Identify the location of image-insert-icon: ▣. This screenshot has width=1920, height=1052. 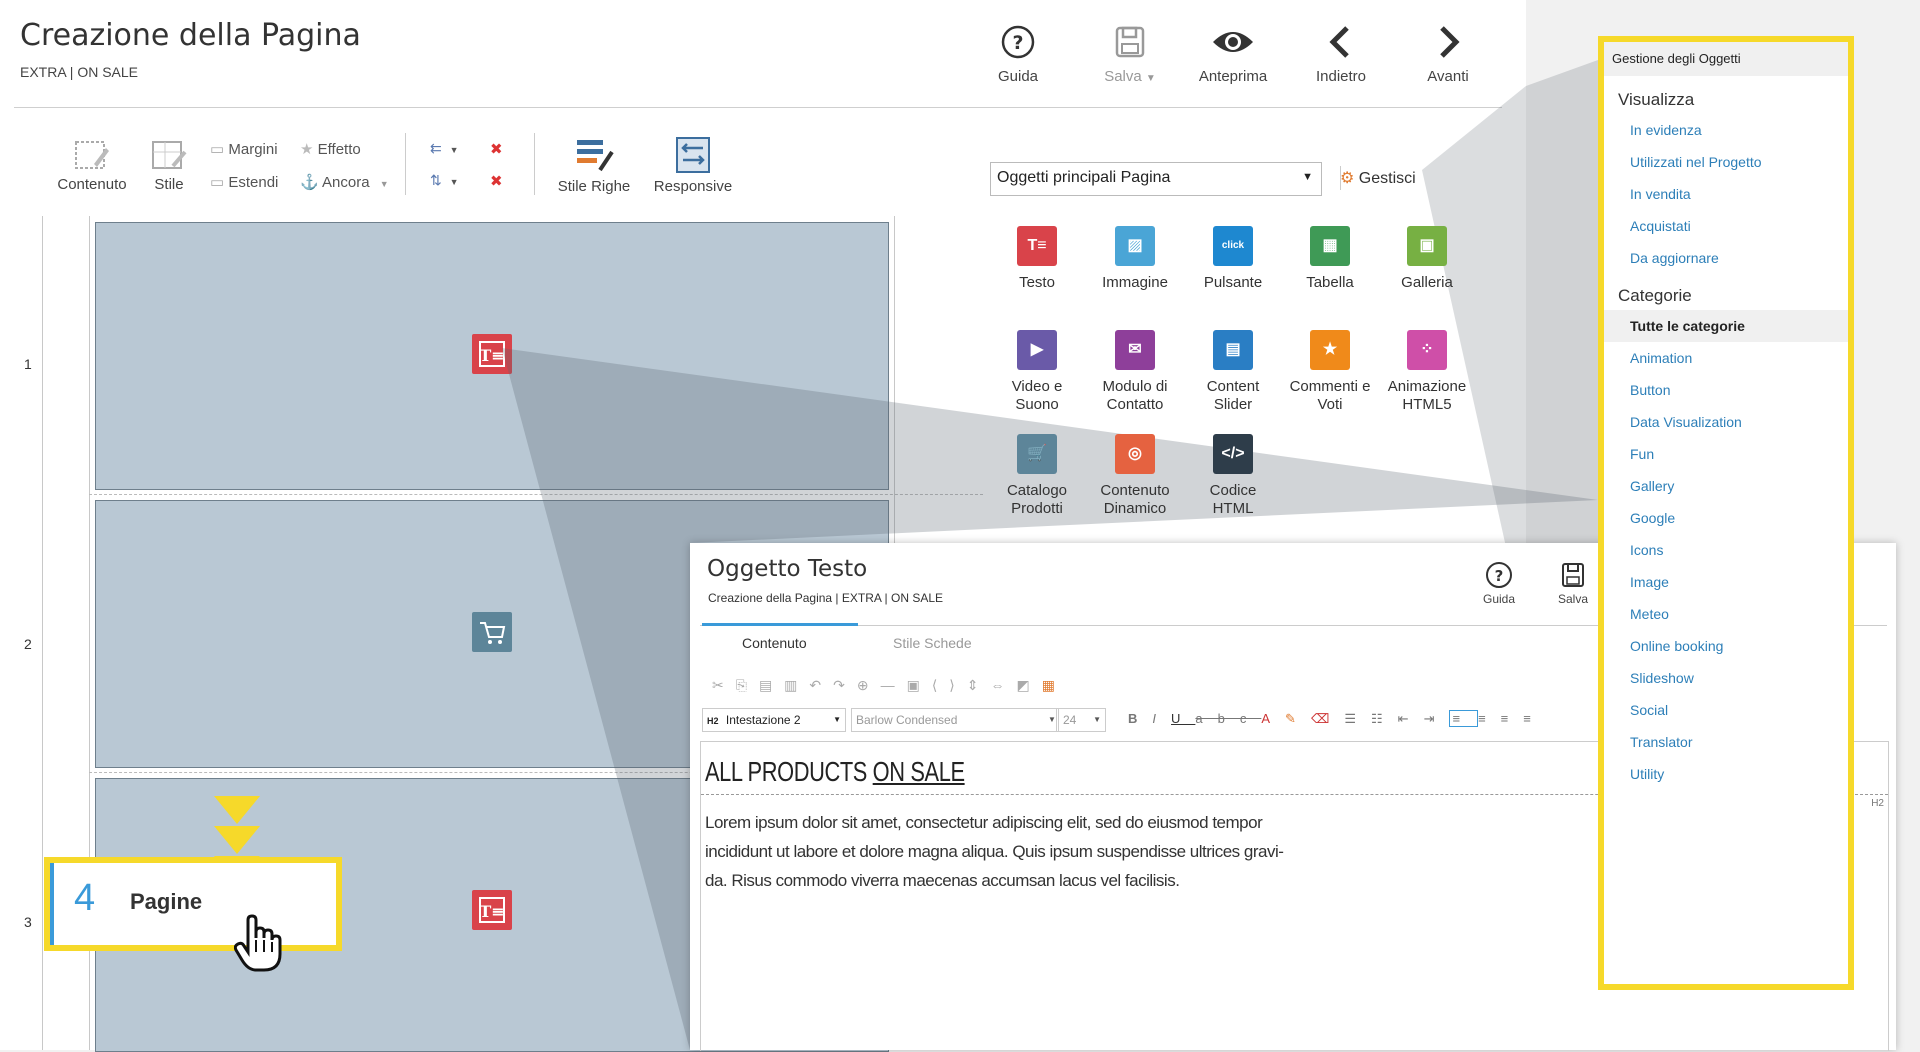
(919, 685).